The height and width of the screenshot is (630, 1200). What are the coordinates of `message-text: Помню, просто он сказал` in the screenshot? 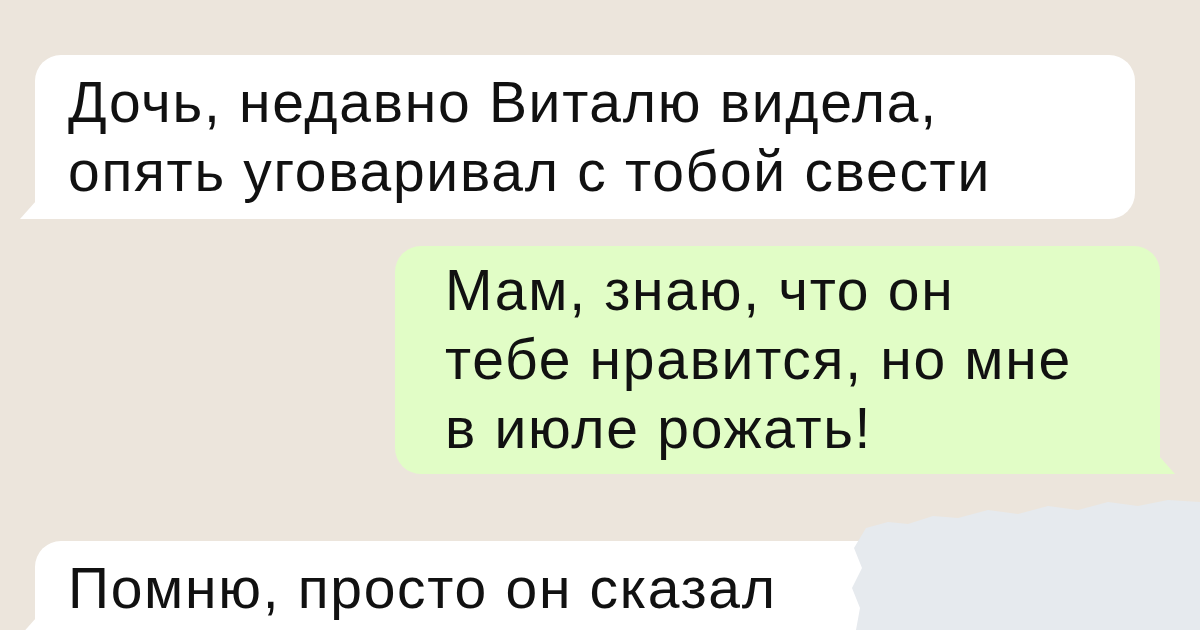 It's located at (423, 588).